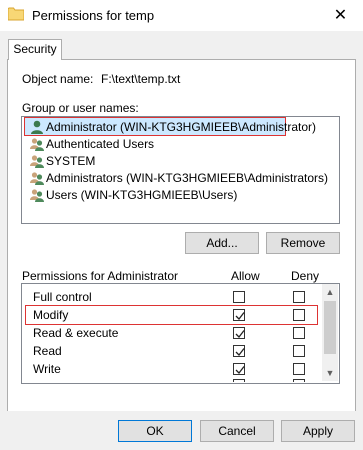  I want to click on allow-checkbox-partial, so click(239, 380).